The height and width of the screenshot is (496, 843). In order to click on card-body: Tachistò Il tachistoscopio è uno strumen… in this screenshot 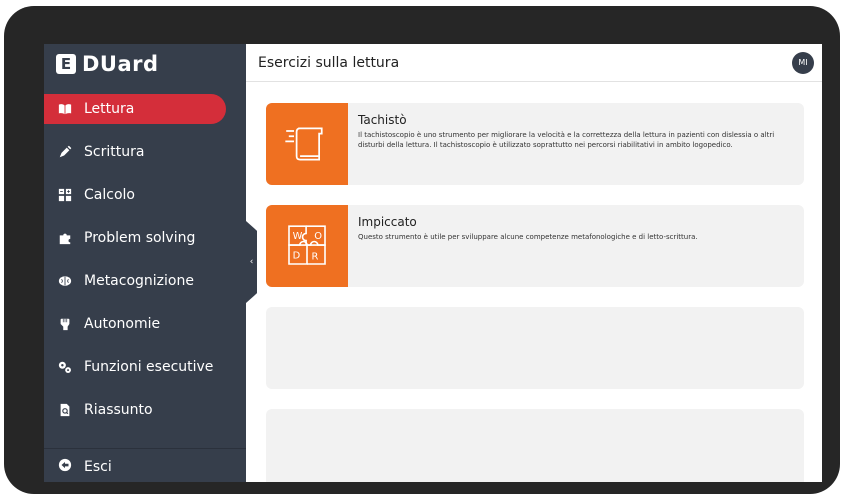, I will do `click(576, 144)`.